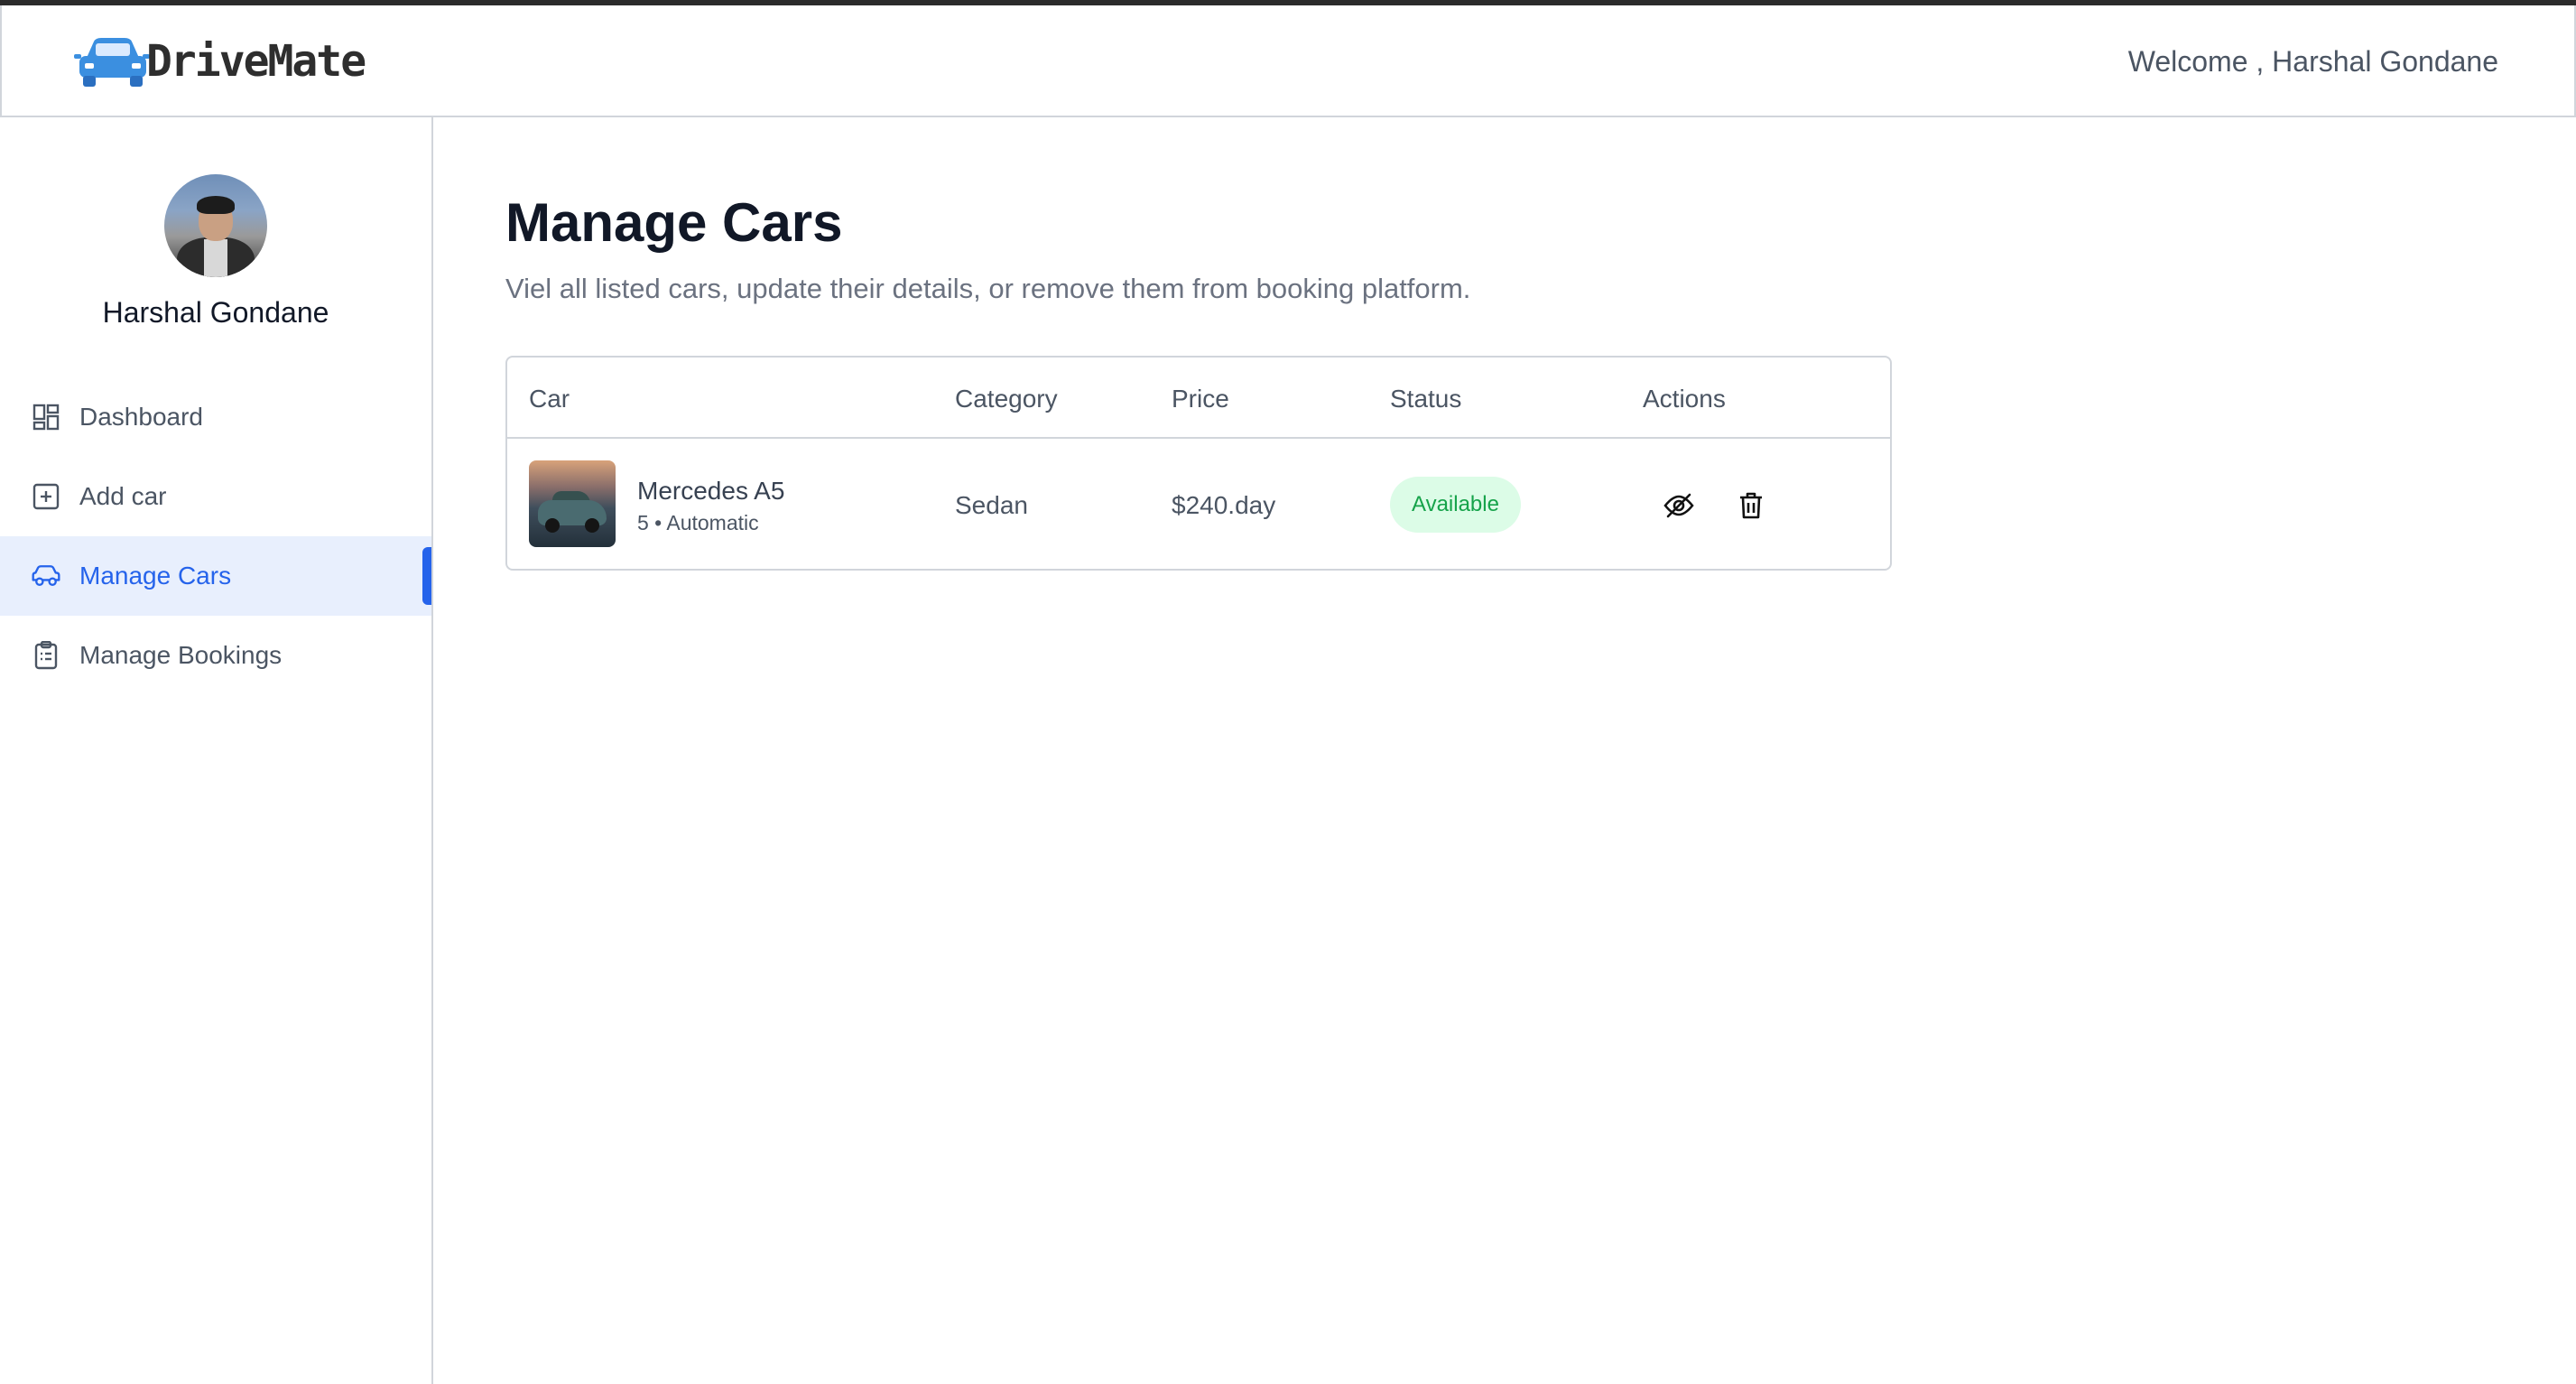  Describe the element at coordinates (1455, 505) in the screenshot. I see `status-badge: Available` at that location.